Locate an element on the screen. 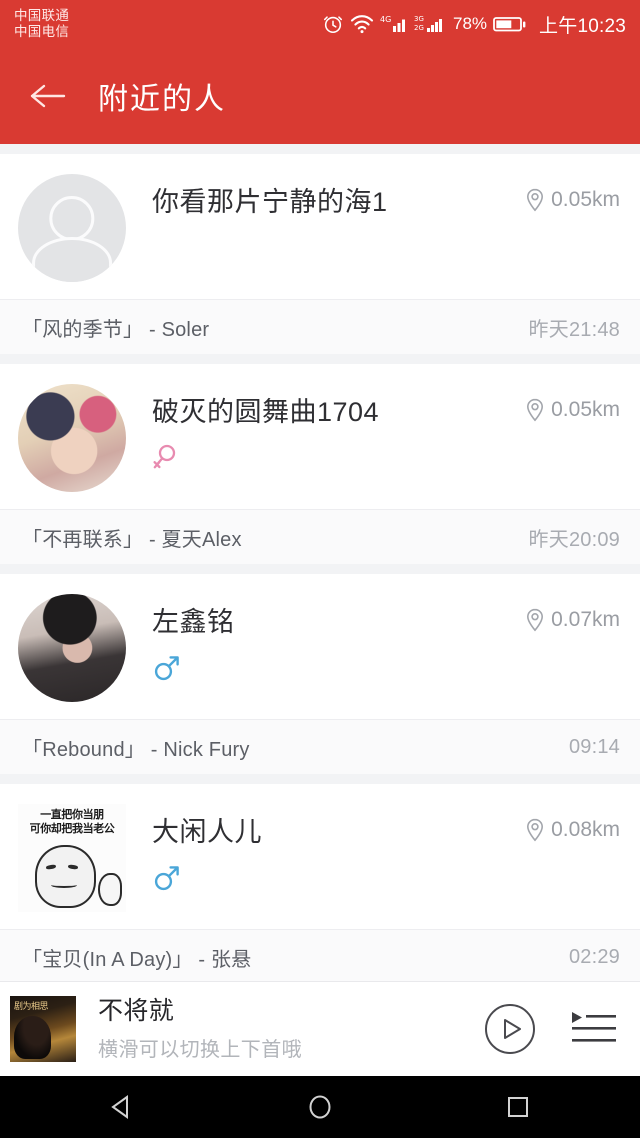  battery-percent: 78% is located at coordinates (470, 23).